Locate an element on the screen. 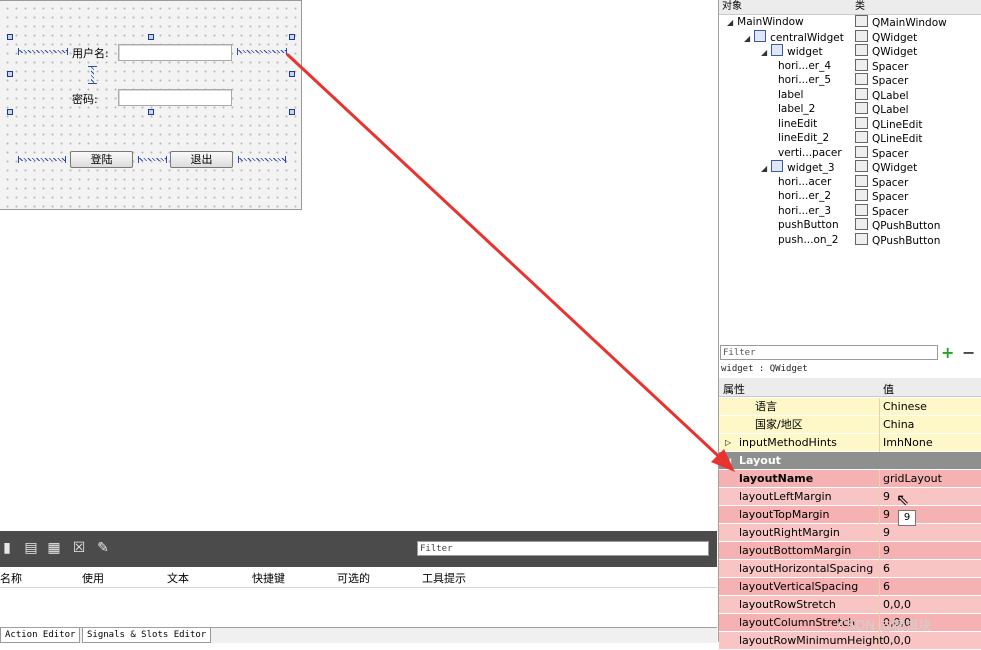 The width and height of the screenshot is (981, 650). object-tree-row: label_2 QLabel is located at coordinates (850, 109).